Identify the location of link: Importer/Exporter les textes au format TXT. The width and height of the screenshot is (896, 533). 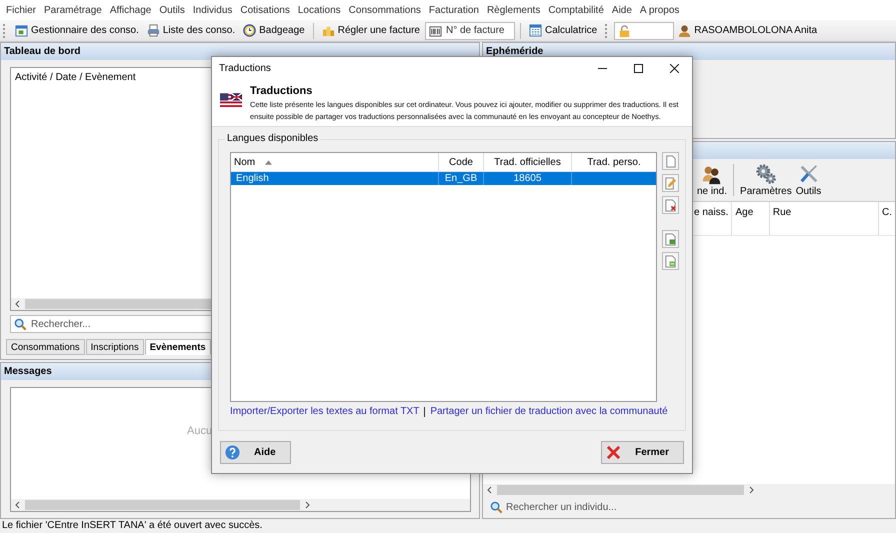
(325, 411).